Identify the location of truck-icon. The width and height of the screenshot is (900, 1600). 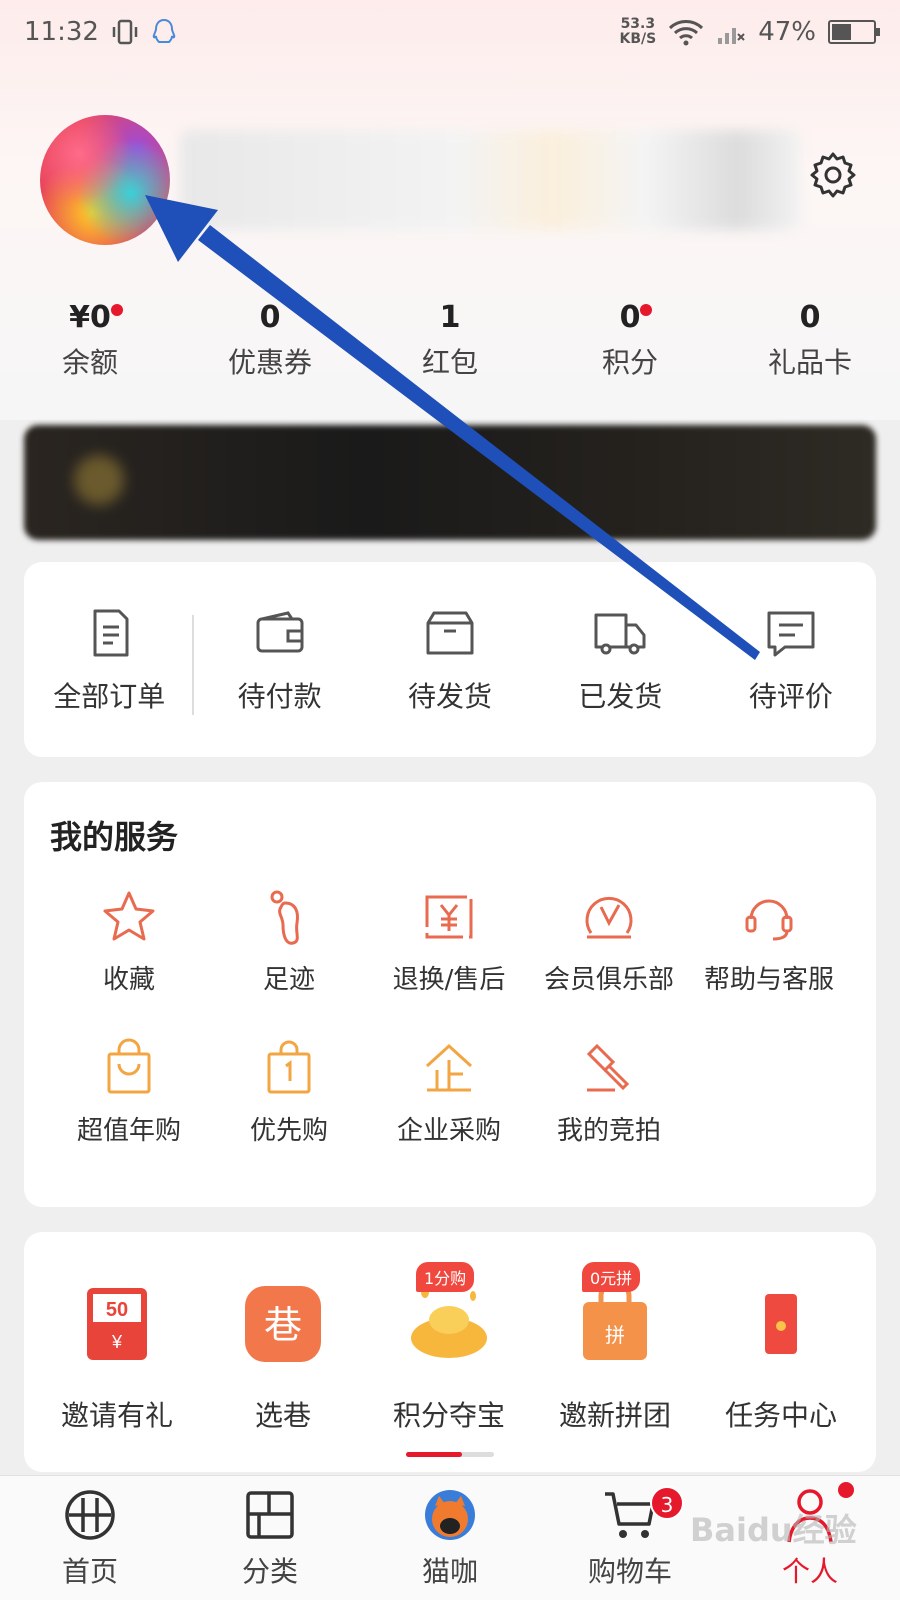
(620, 633).